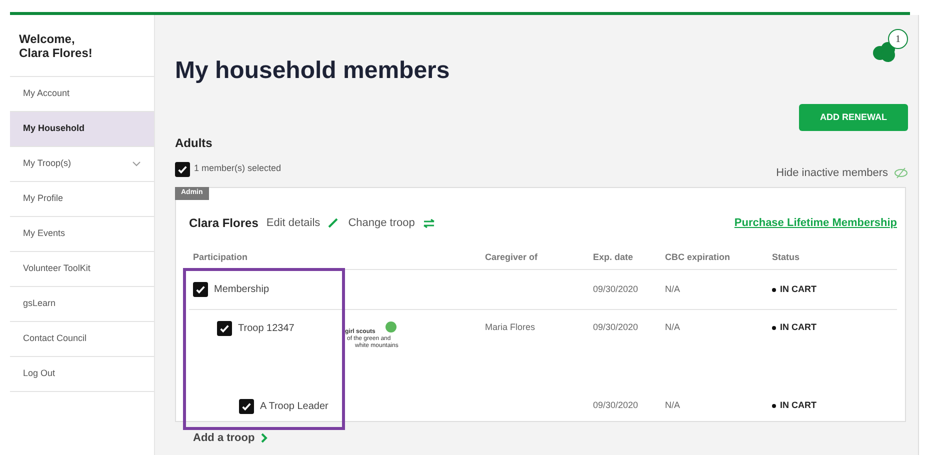 The image size is (929, 455). I want to click on column-header: Status, so click(786, 257).